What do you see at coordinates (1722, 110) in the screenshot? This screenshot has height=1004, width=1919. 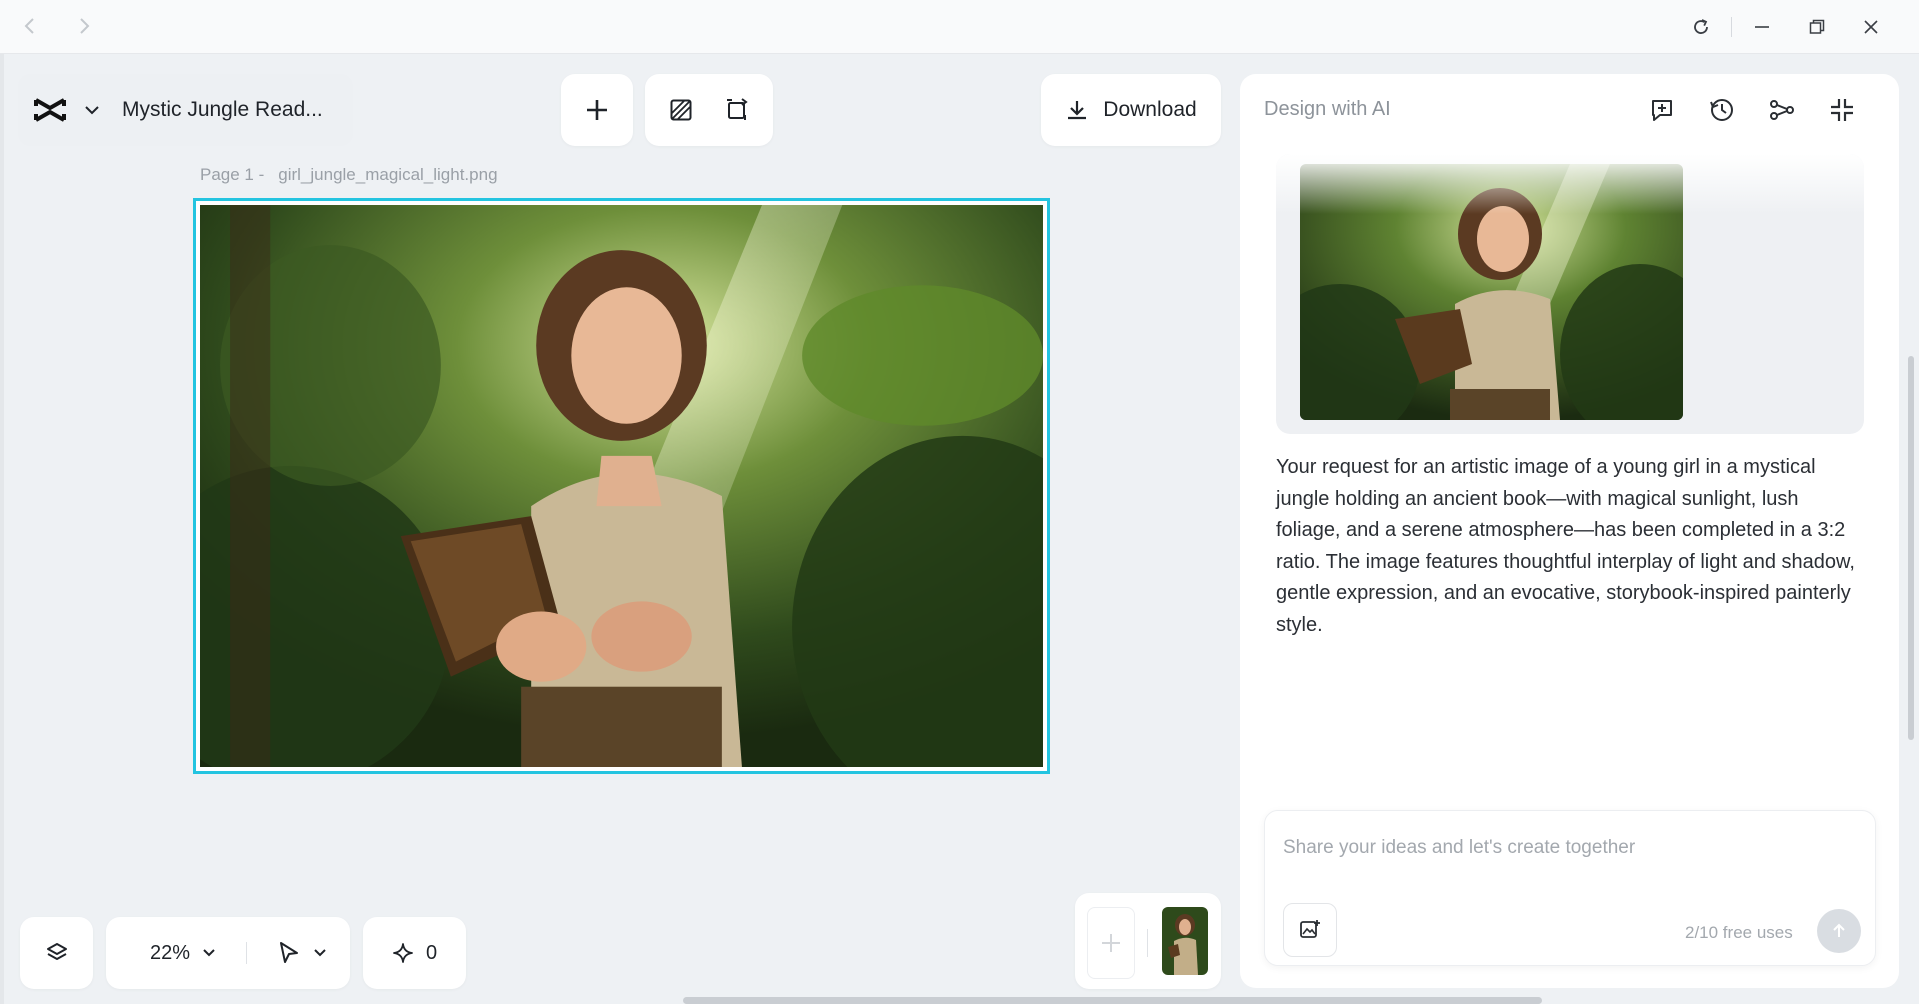 I see `history-icon` at bounding box center [1722, 110].